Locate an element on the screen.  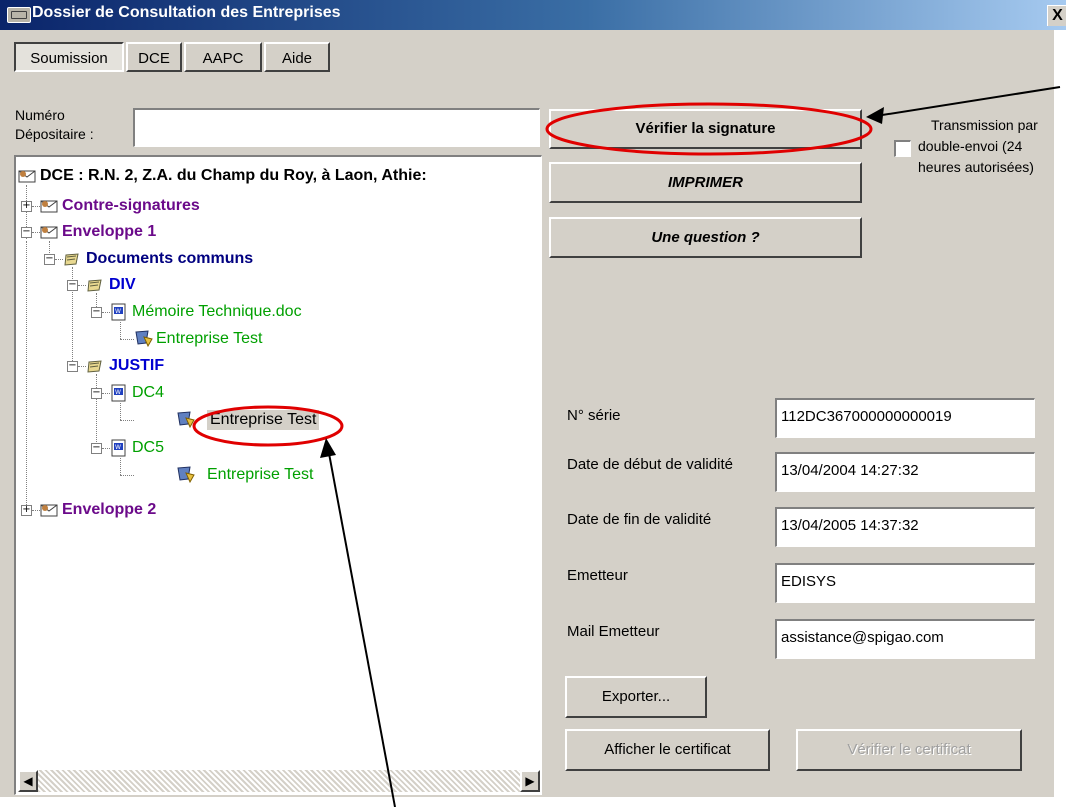
close-button: X is located at coordinates (1056, 15).